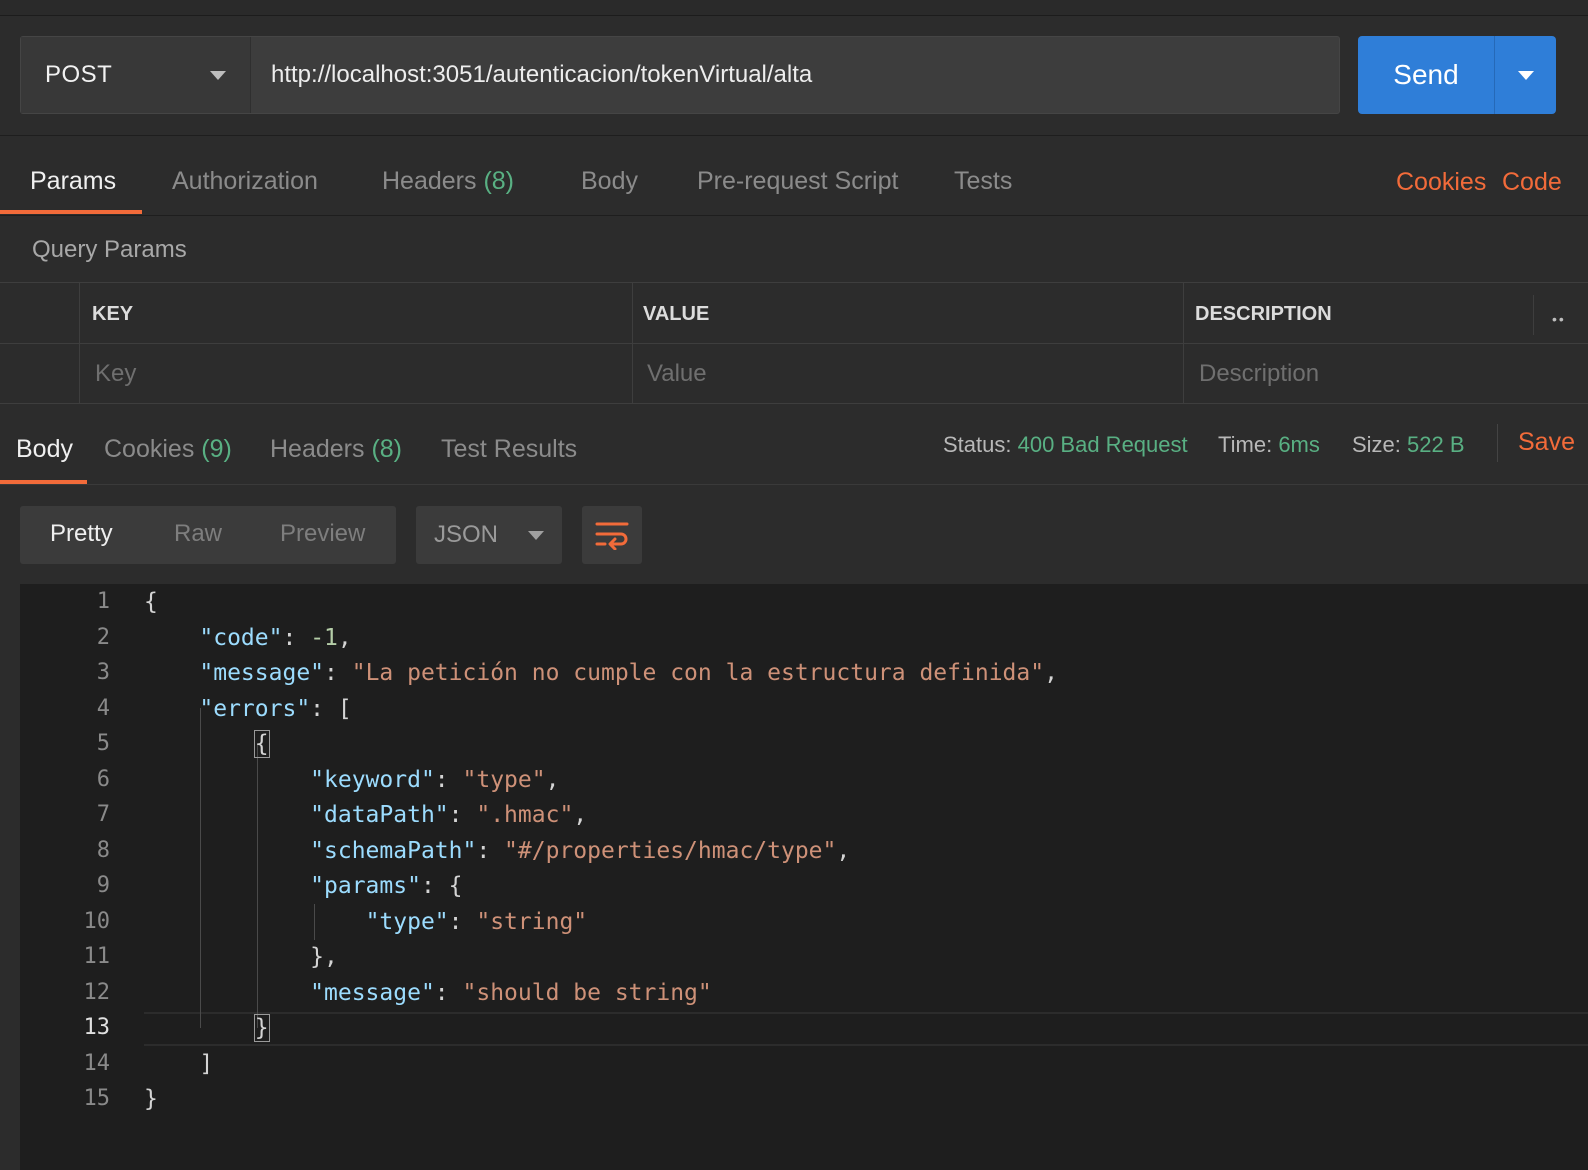 This screenshot has height=1170, width=1588. What do you see at coordinates (79, 74) in the screenshot?
I see `method-label: POST` at bounding box center [79, 74].